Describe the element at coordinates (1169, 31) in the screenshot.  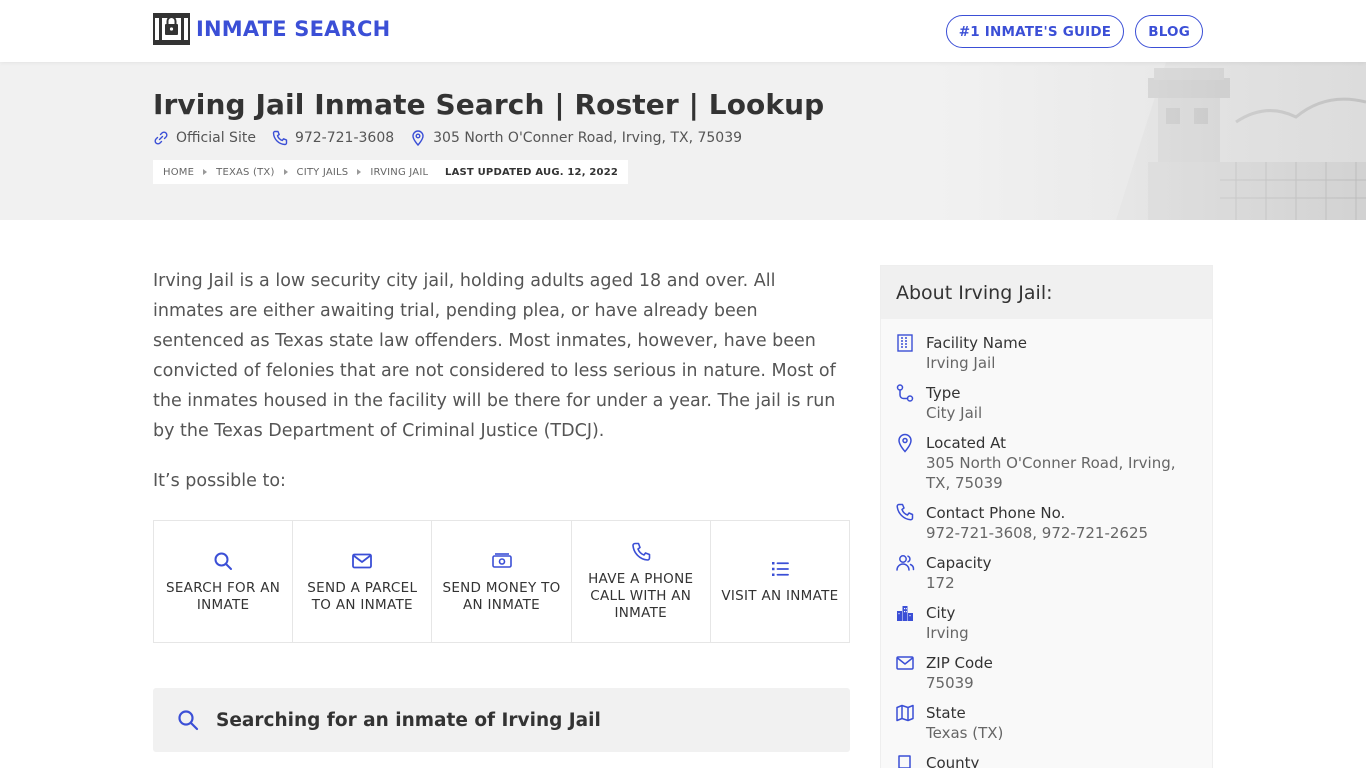
I see `blog-button: BLOG` at that location.